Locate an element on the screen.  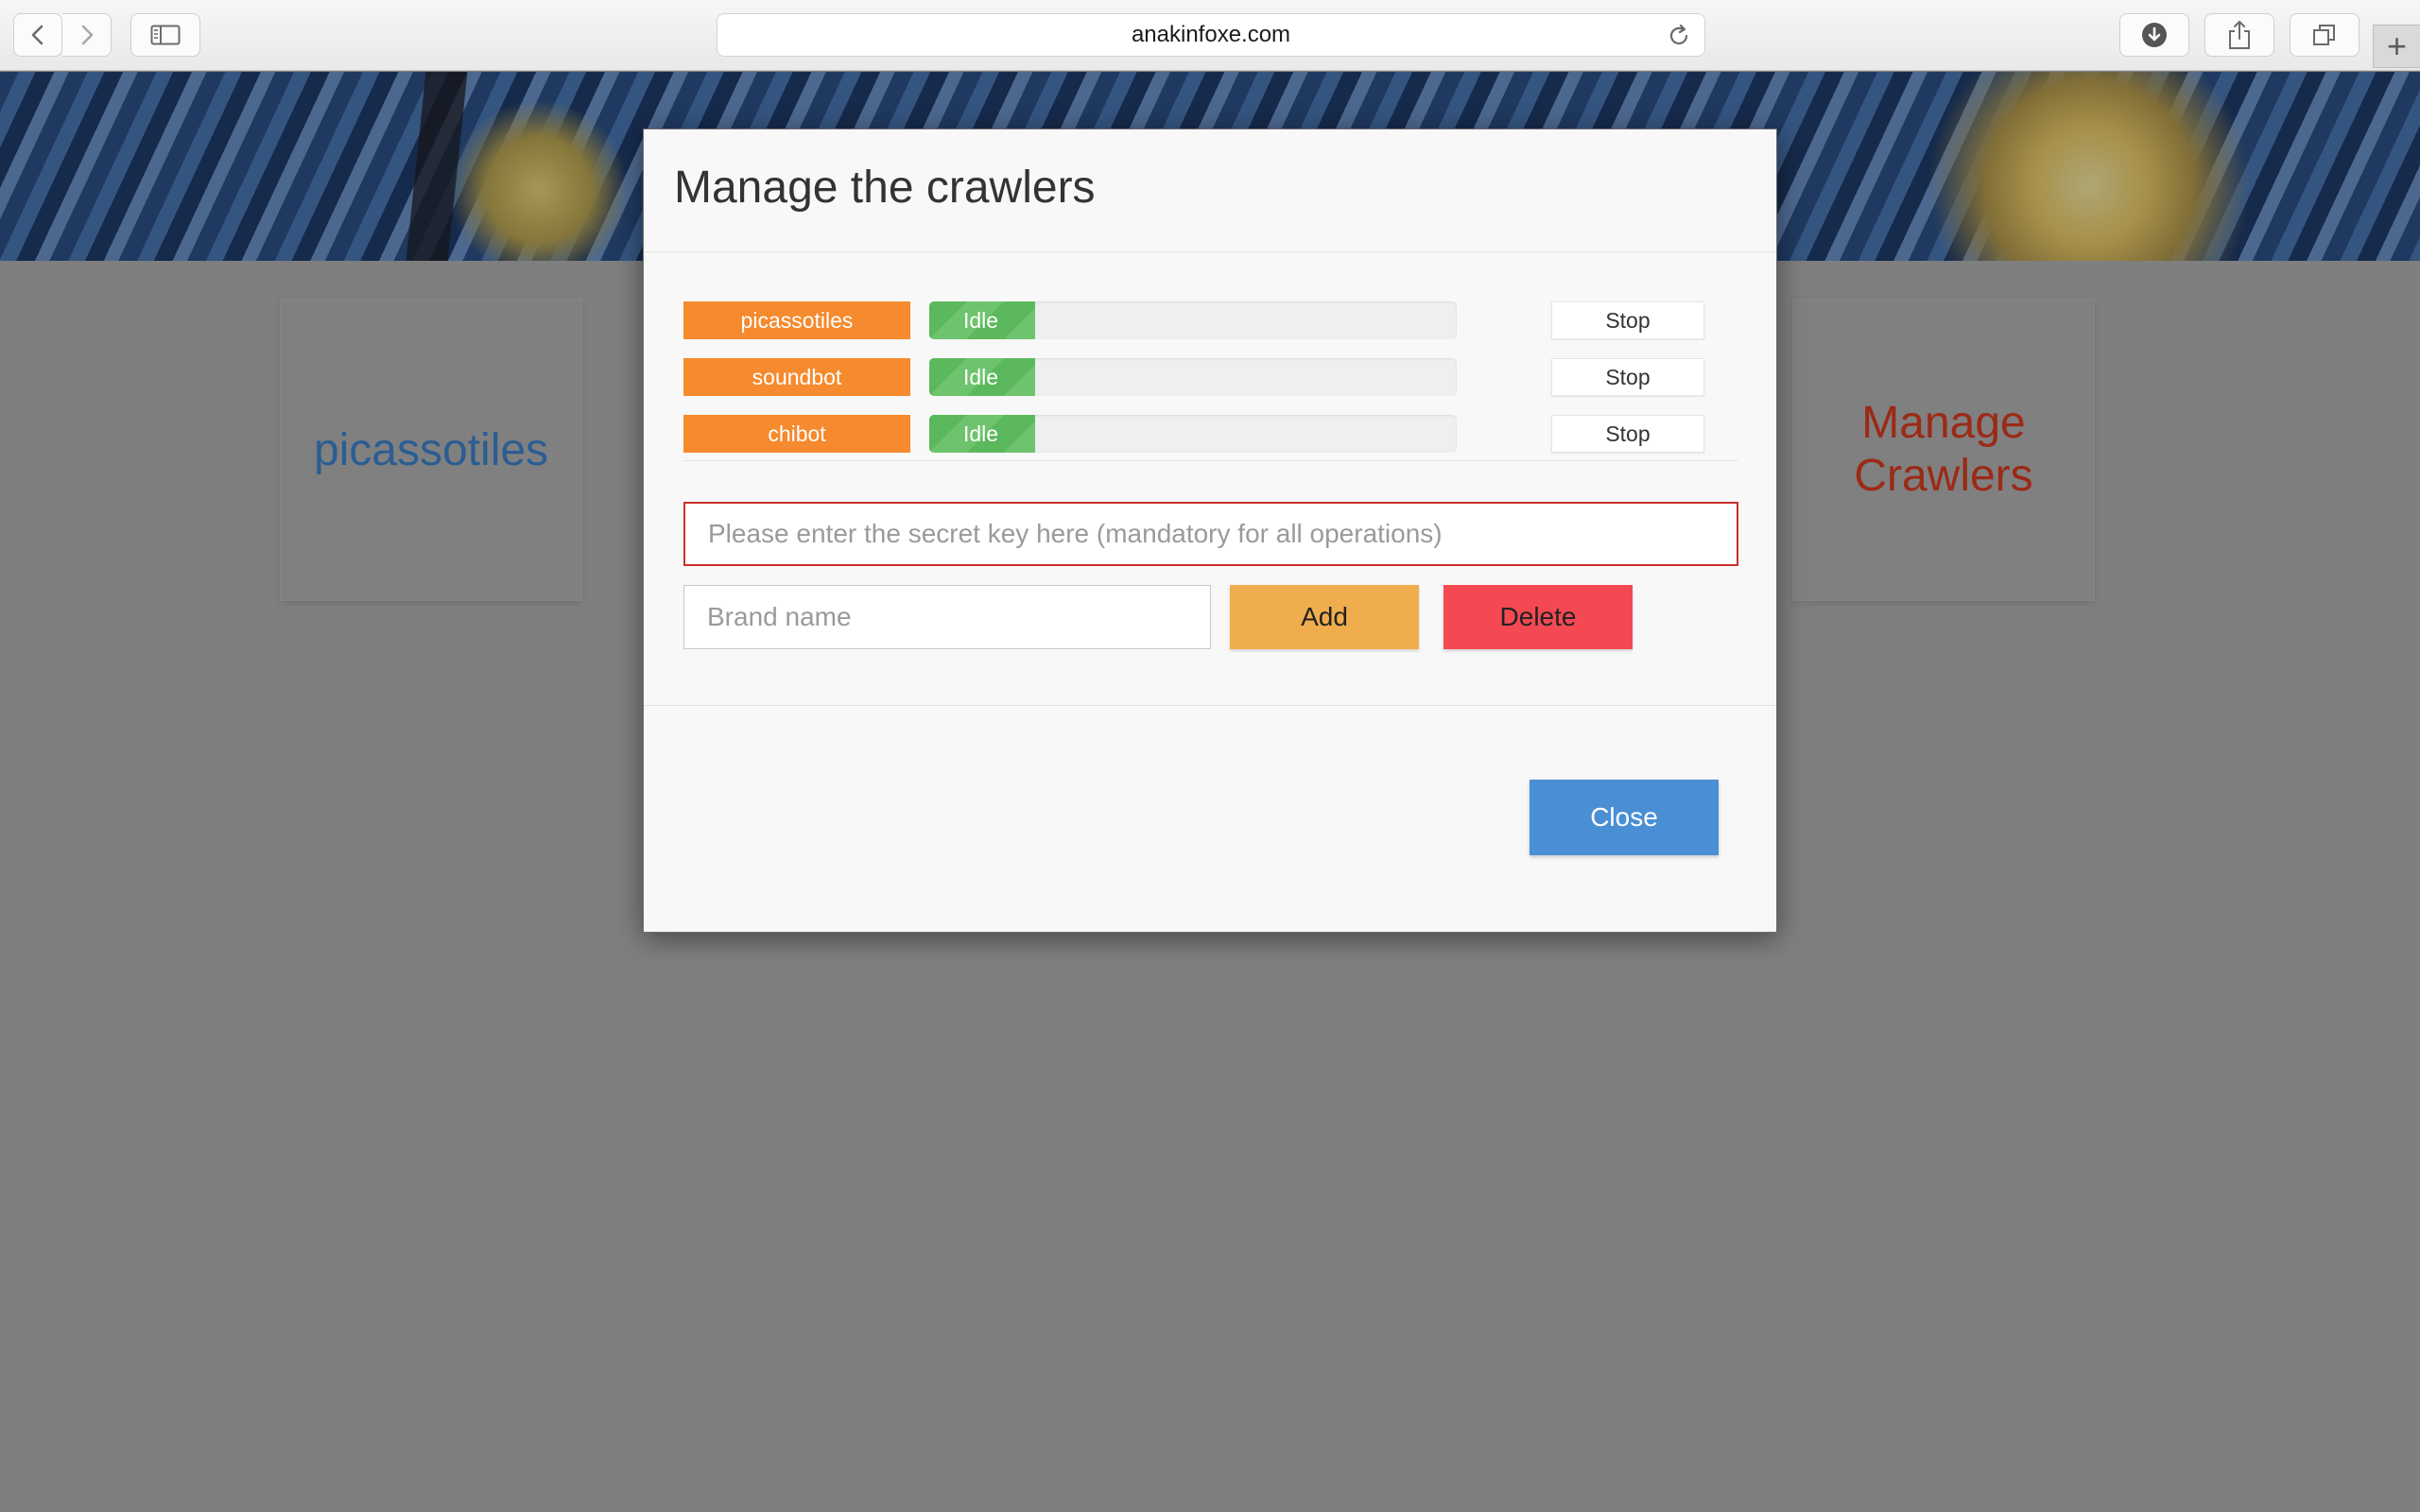
card-label: picassotiles is located at coordinates (431, 449).